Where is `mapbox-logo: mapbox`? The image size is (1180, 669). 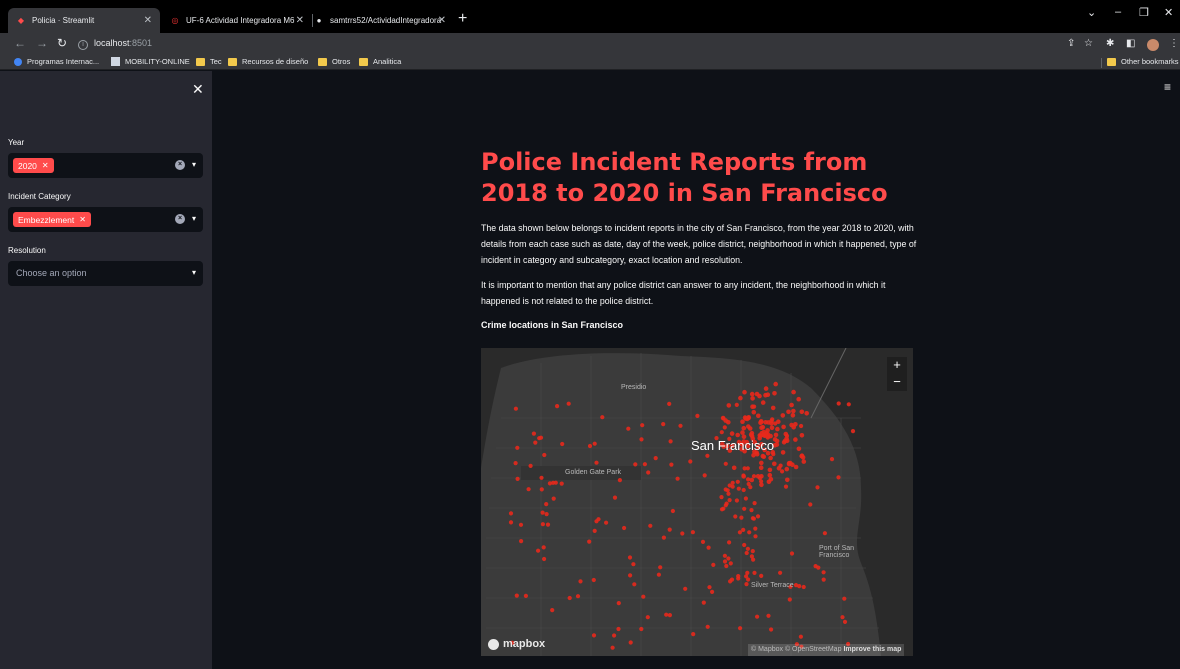 mapbox-logo: mapbox is located at coordinates (516, 644).